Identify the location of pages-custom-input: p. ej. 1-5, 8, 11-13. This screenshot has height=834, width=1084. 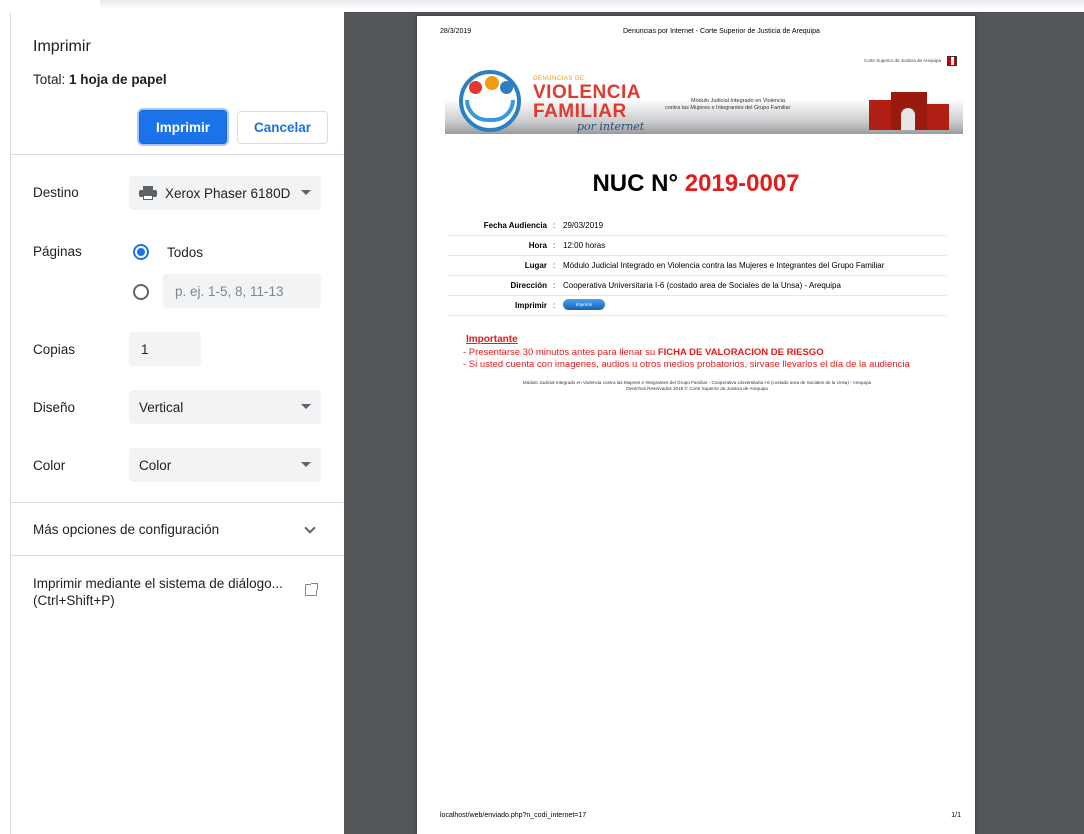
(242, 291).